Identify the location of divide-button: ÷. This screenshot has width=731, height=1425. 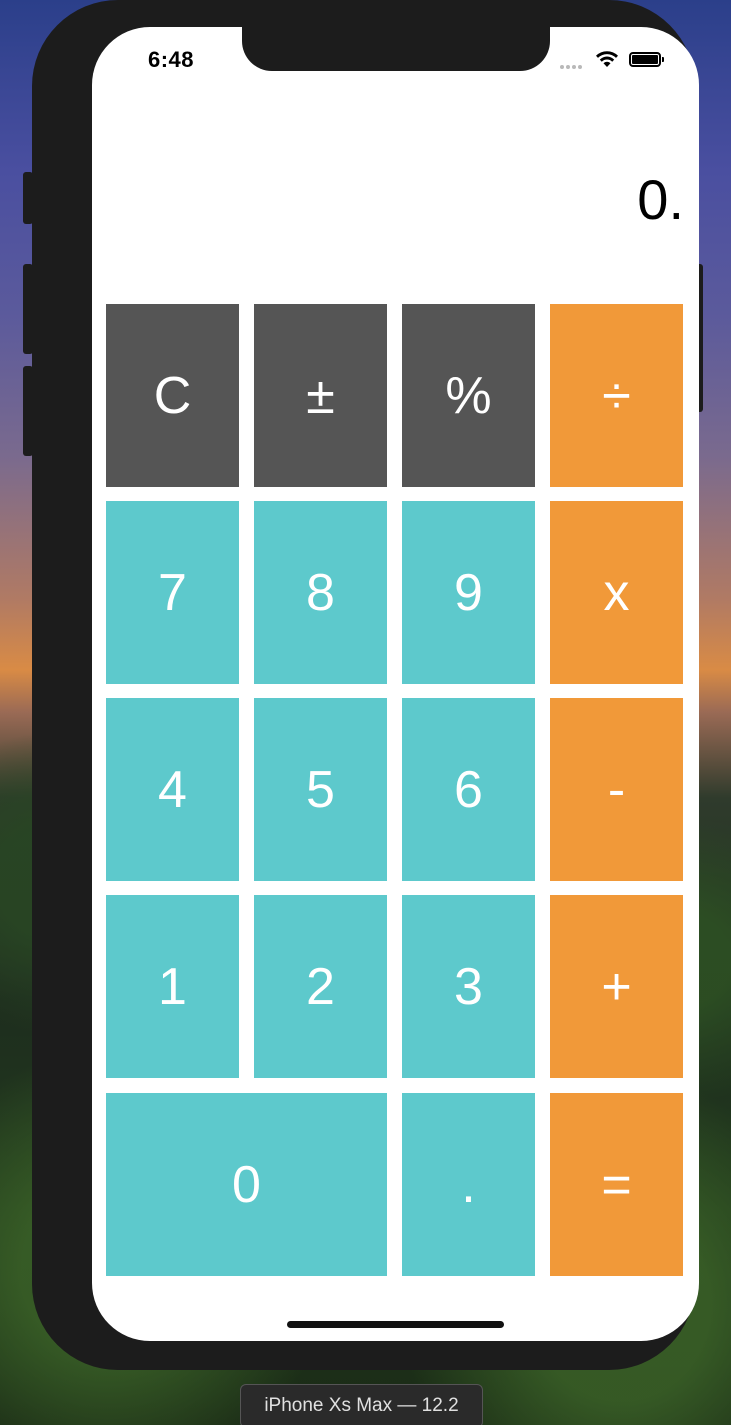
(616, 395).